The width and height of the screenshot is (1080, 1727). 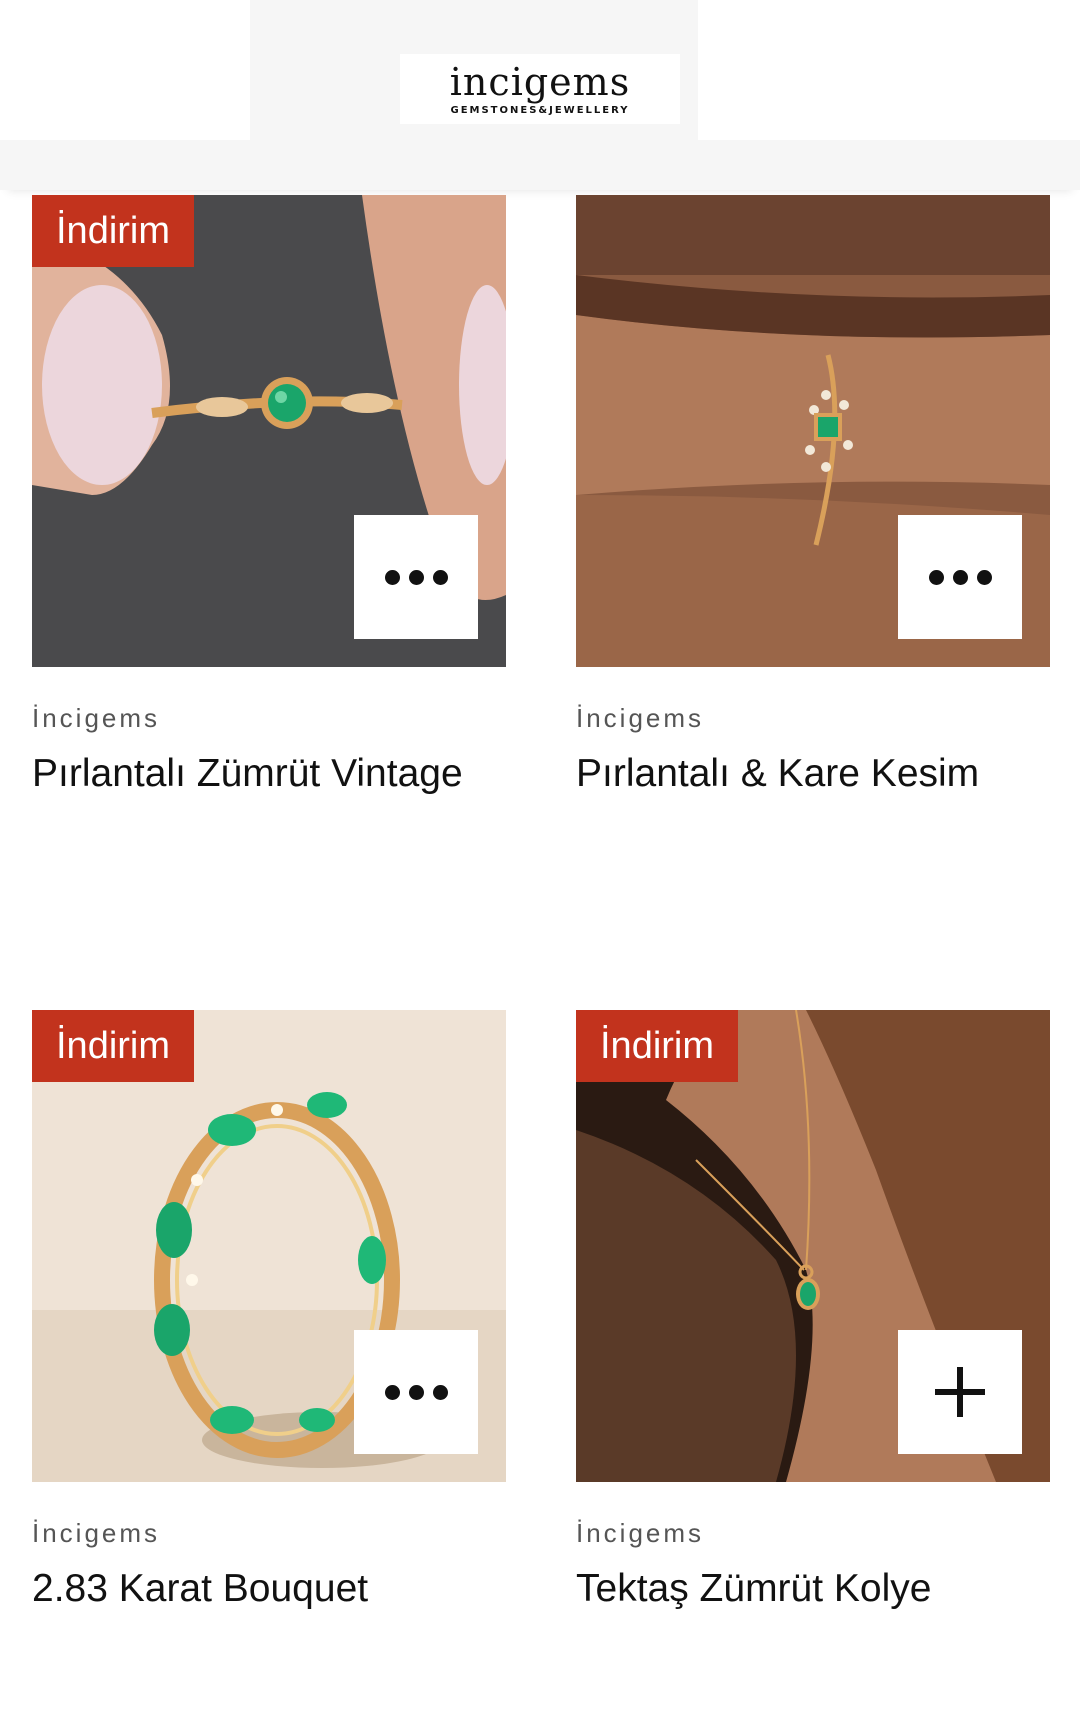 What do you see at coordinates (813, 774) in the screenshot?
I see `product-title: Pırlantalı & Kare Kesim` at bounding box center [813, 774].